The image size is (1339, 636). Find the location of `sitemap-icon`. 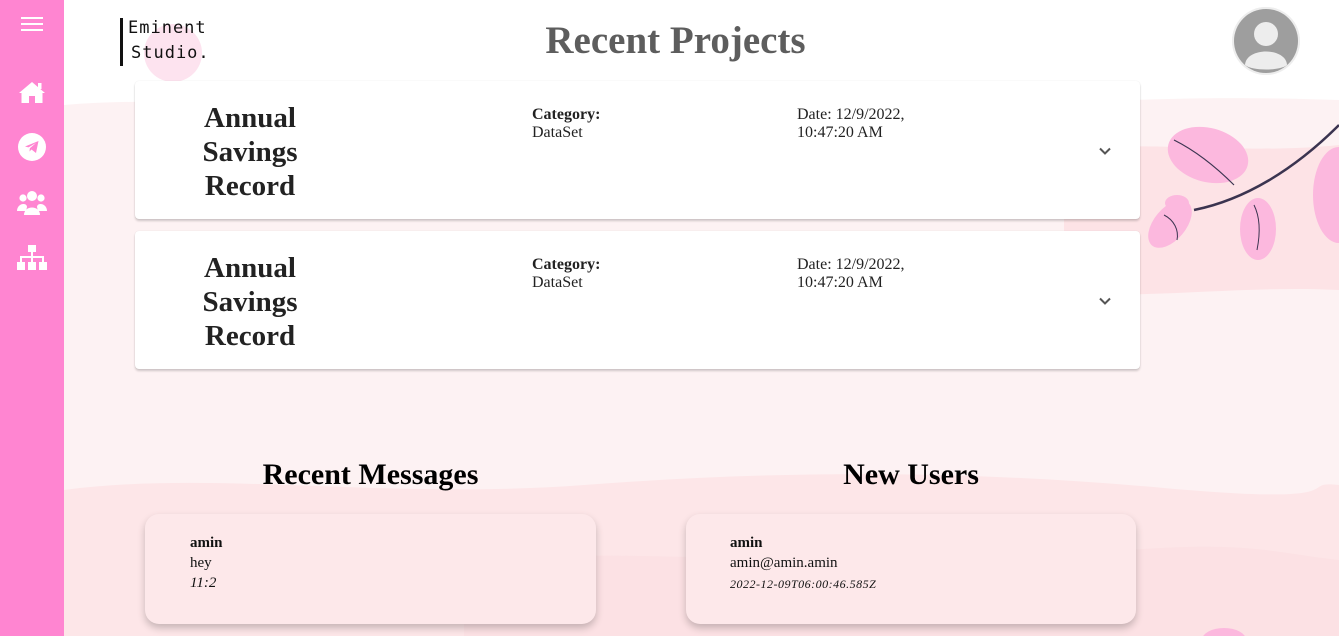

sitemap-icon is located at coordinates (32, 257).